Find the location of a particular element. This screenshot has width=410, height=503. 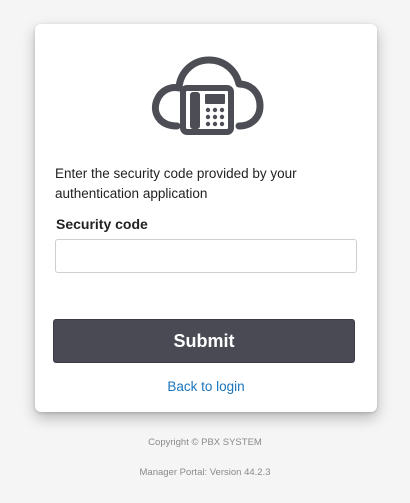

security-code-label: Security code is located at coordinates (102, 224).